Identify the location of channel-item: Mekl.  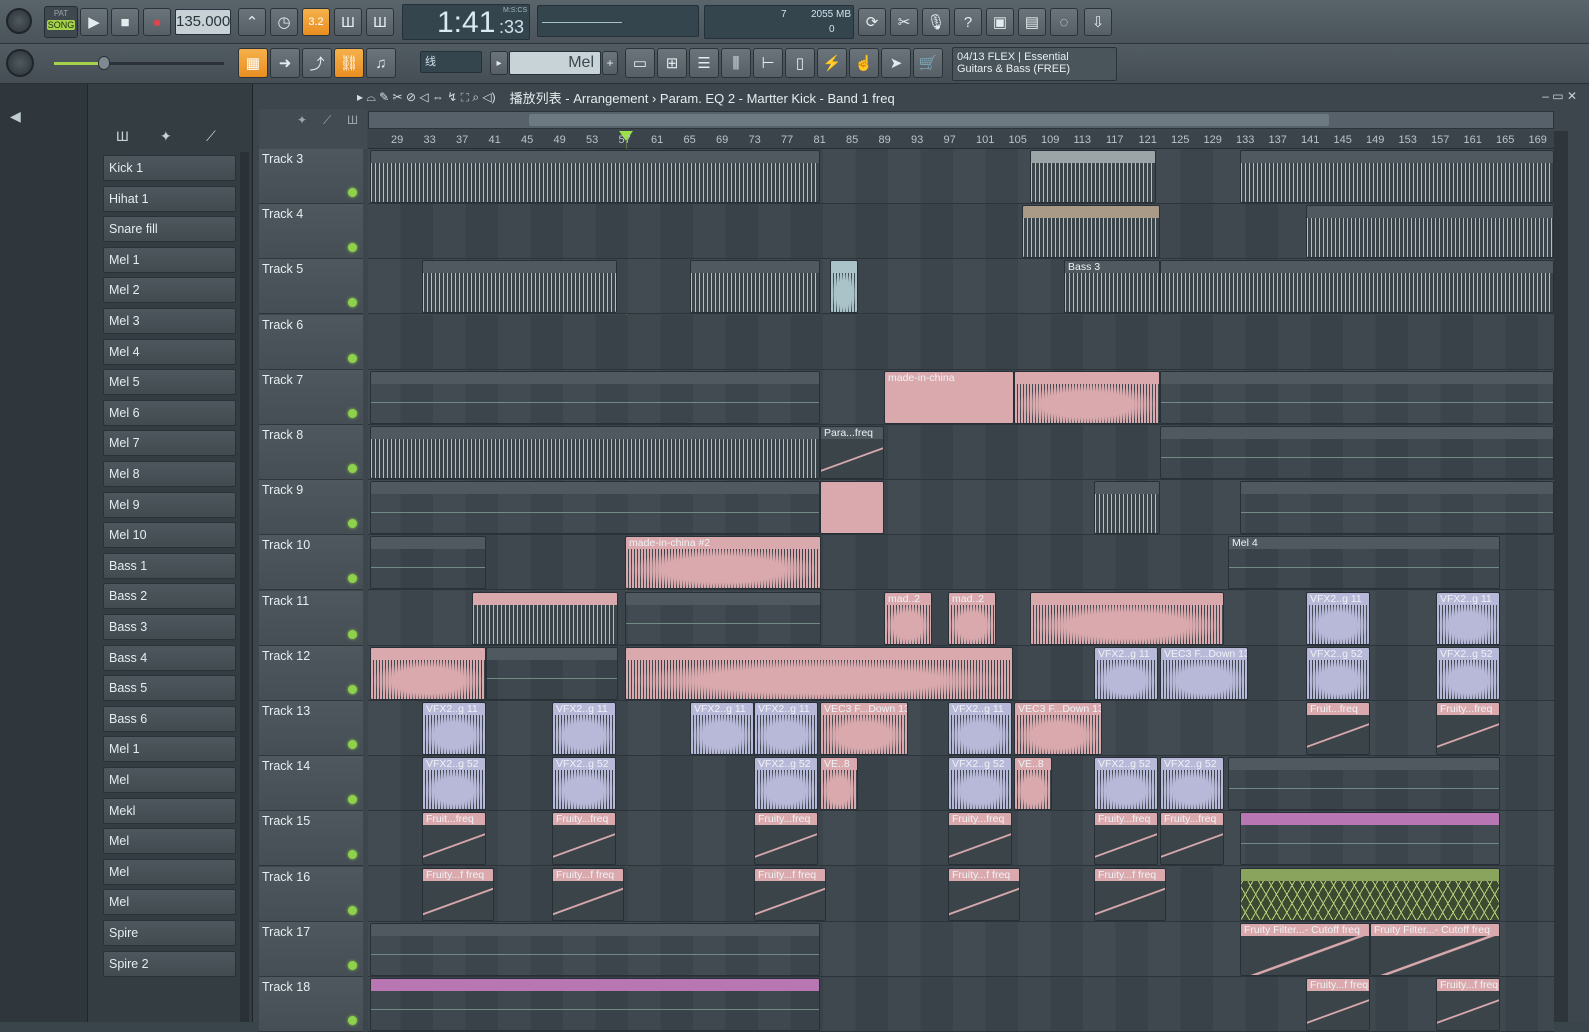
(169, 810).